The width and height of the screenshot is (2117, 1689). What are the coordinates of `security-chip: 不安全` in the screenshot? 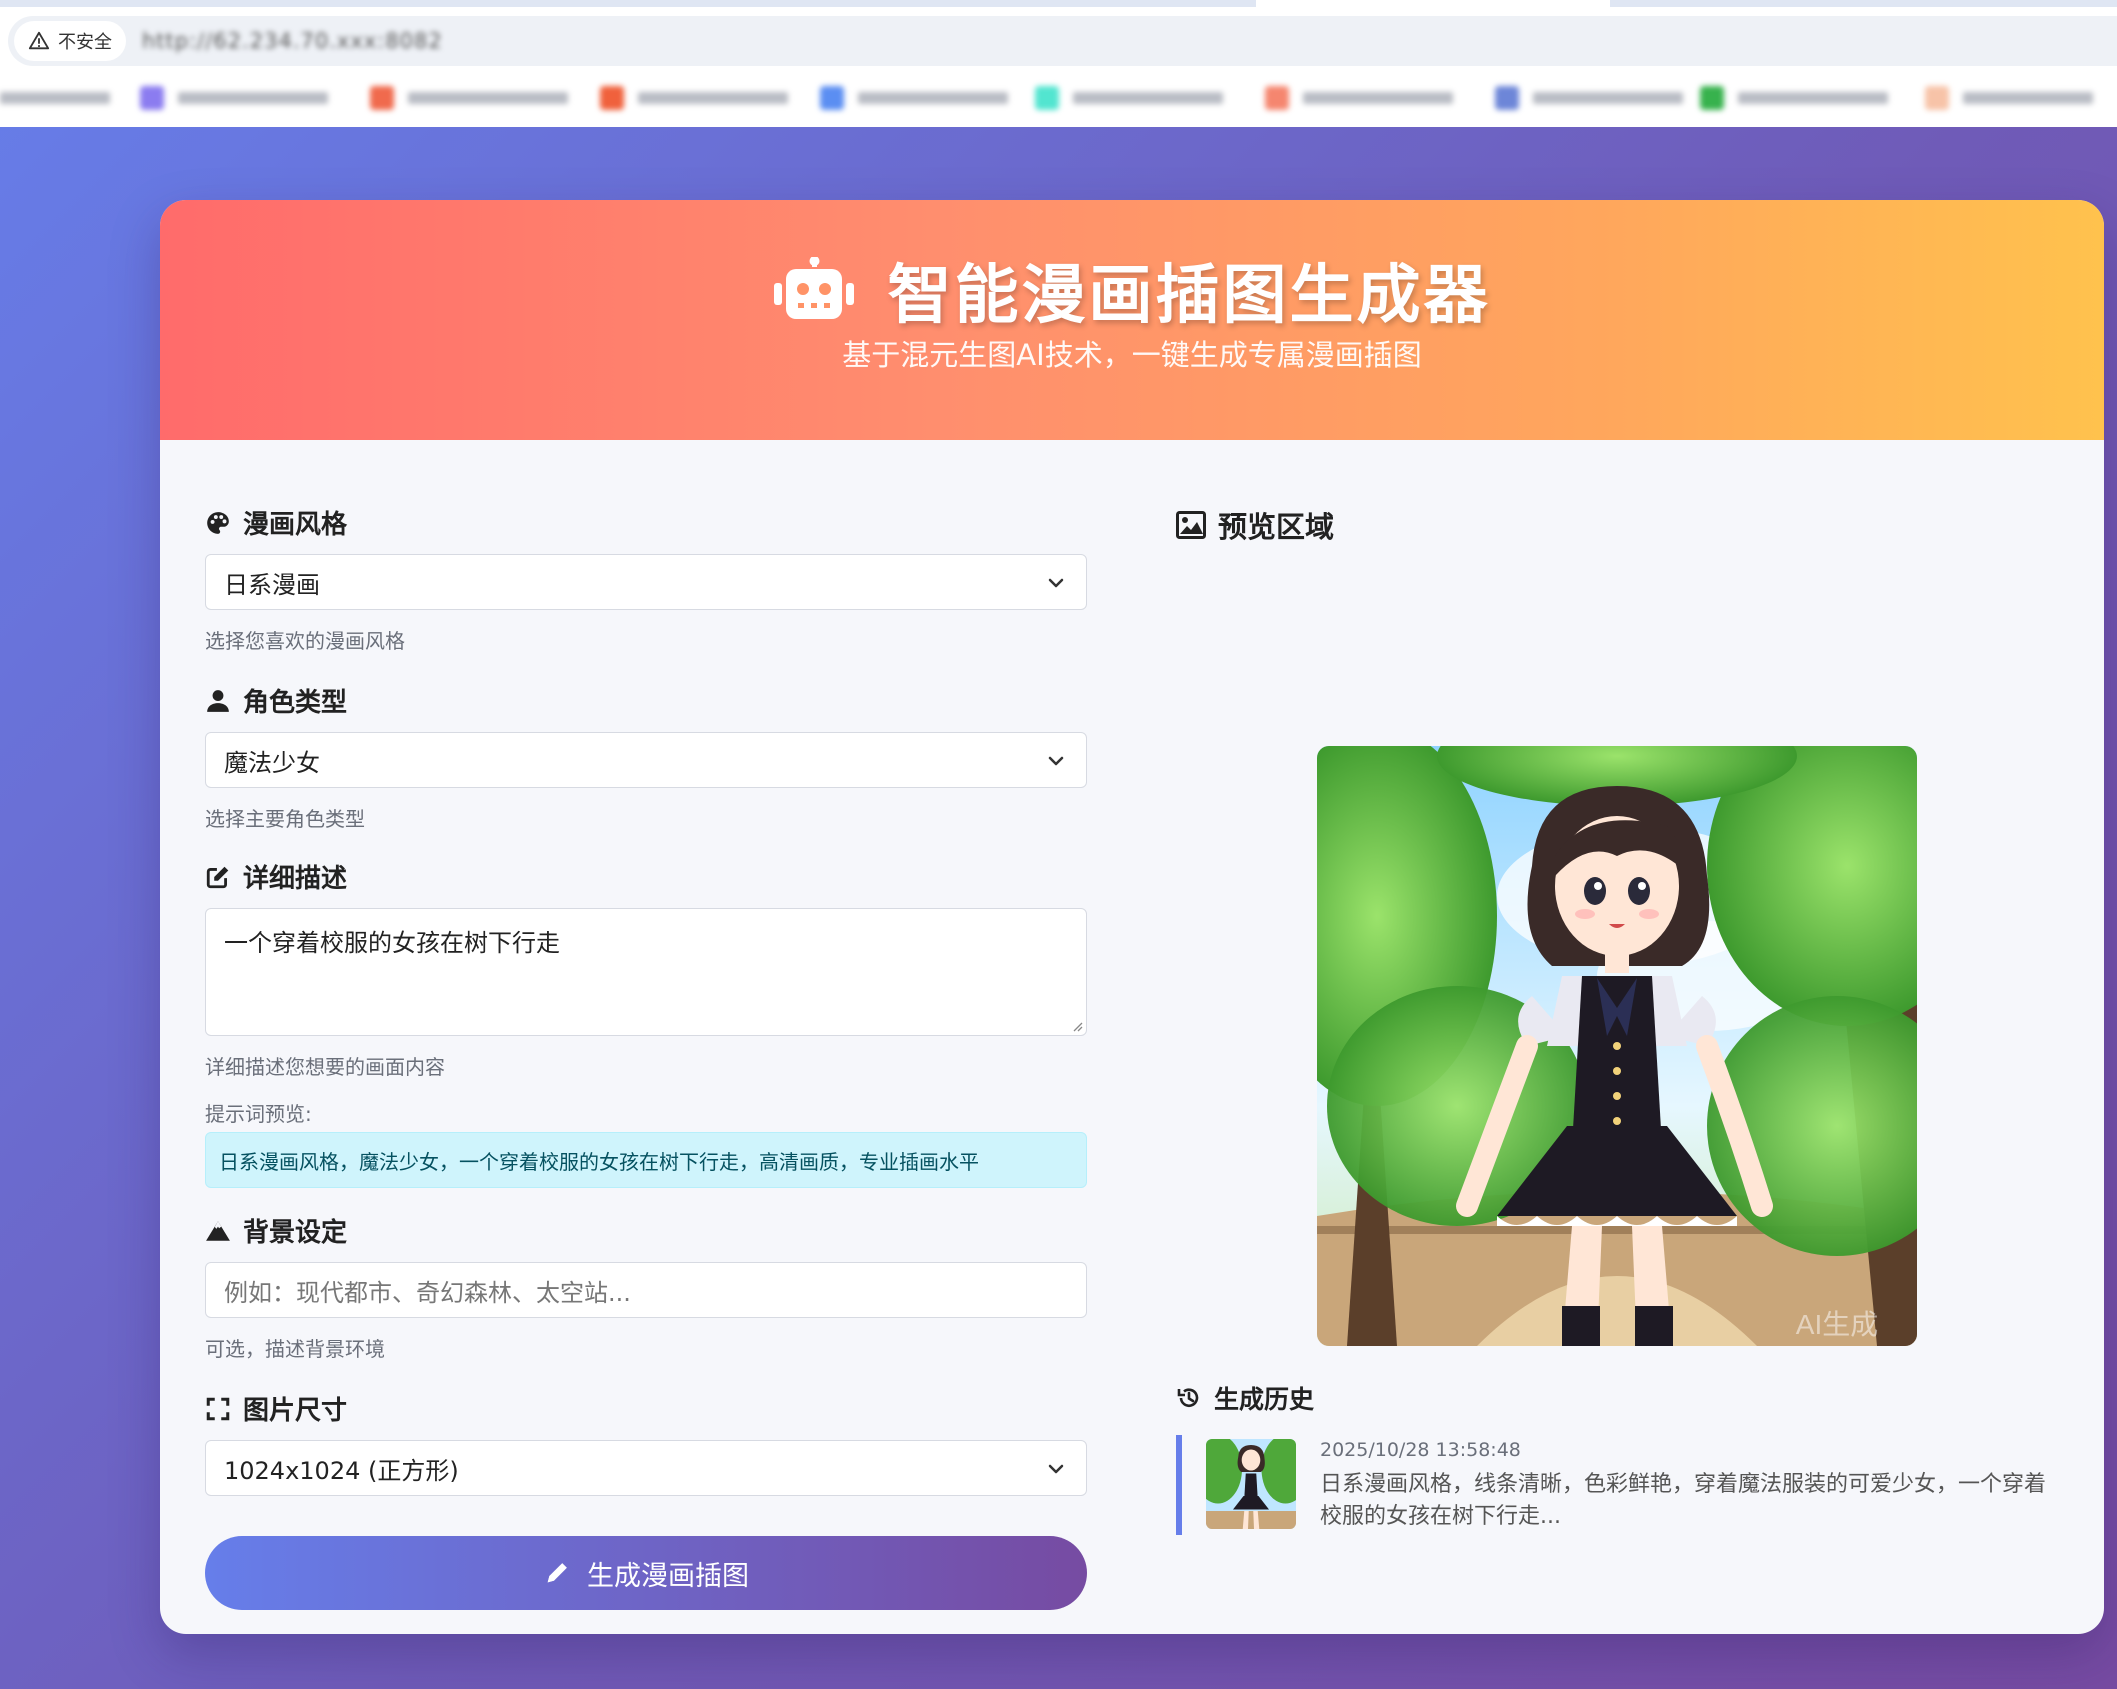 It's located at (70, 41).